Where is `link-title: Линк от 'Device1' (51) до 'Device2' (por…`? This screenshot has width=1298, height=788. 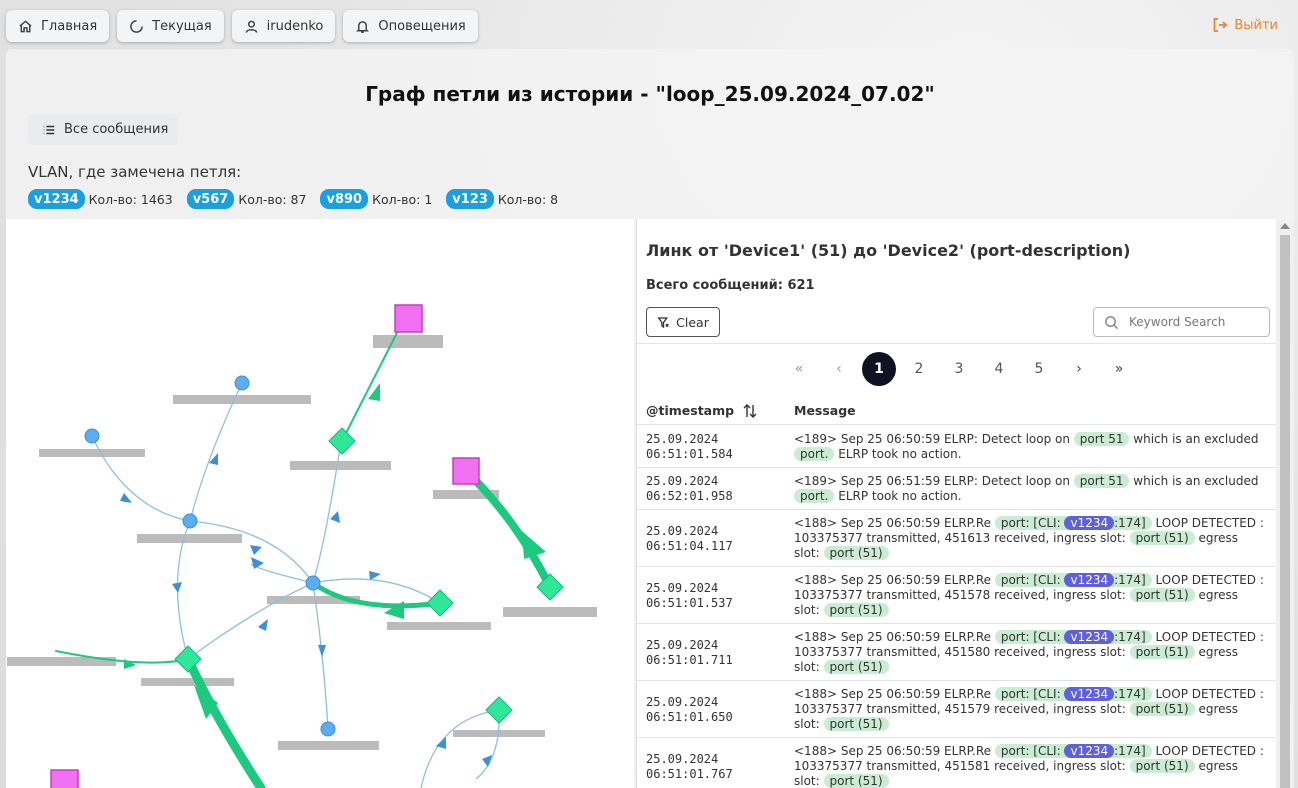 link-title: Линк от 'Device1' (51) до 'Device2' (por… is located at coordinates (888, 250).